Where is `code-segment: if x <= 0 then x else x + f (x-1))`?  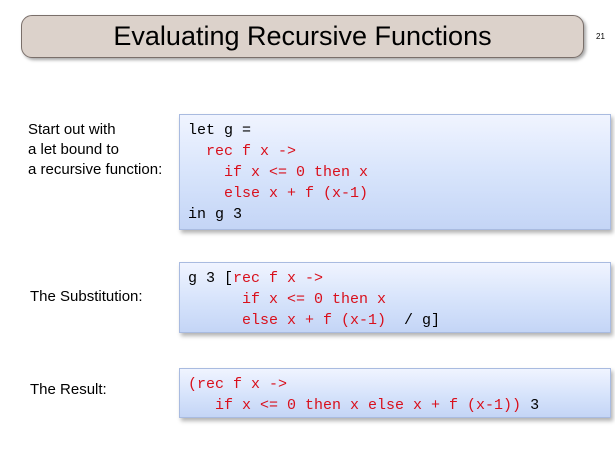
code-segment: if x <= 0 then x else x + f (x-1)) is located at coordinates (355, 405).